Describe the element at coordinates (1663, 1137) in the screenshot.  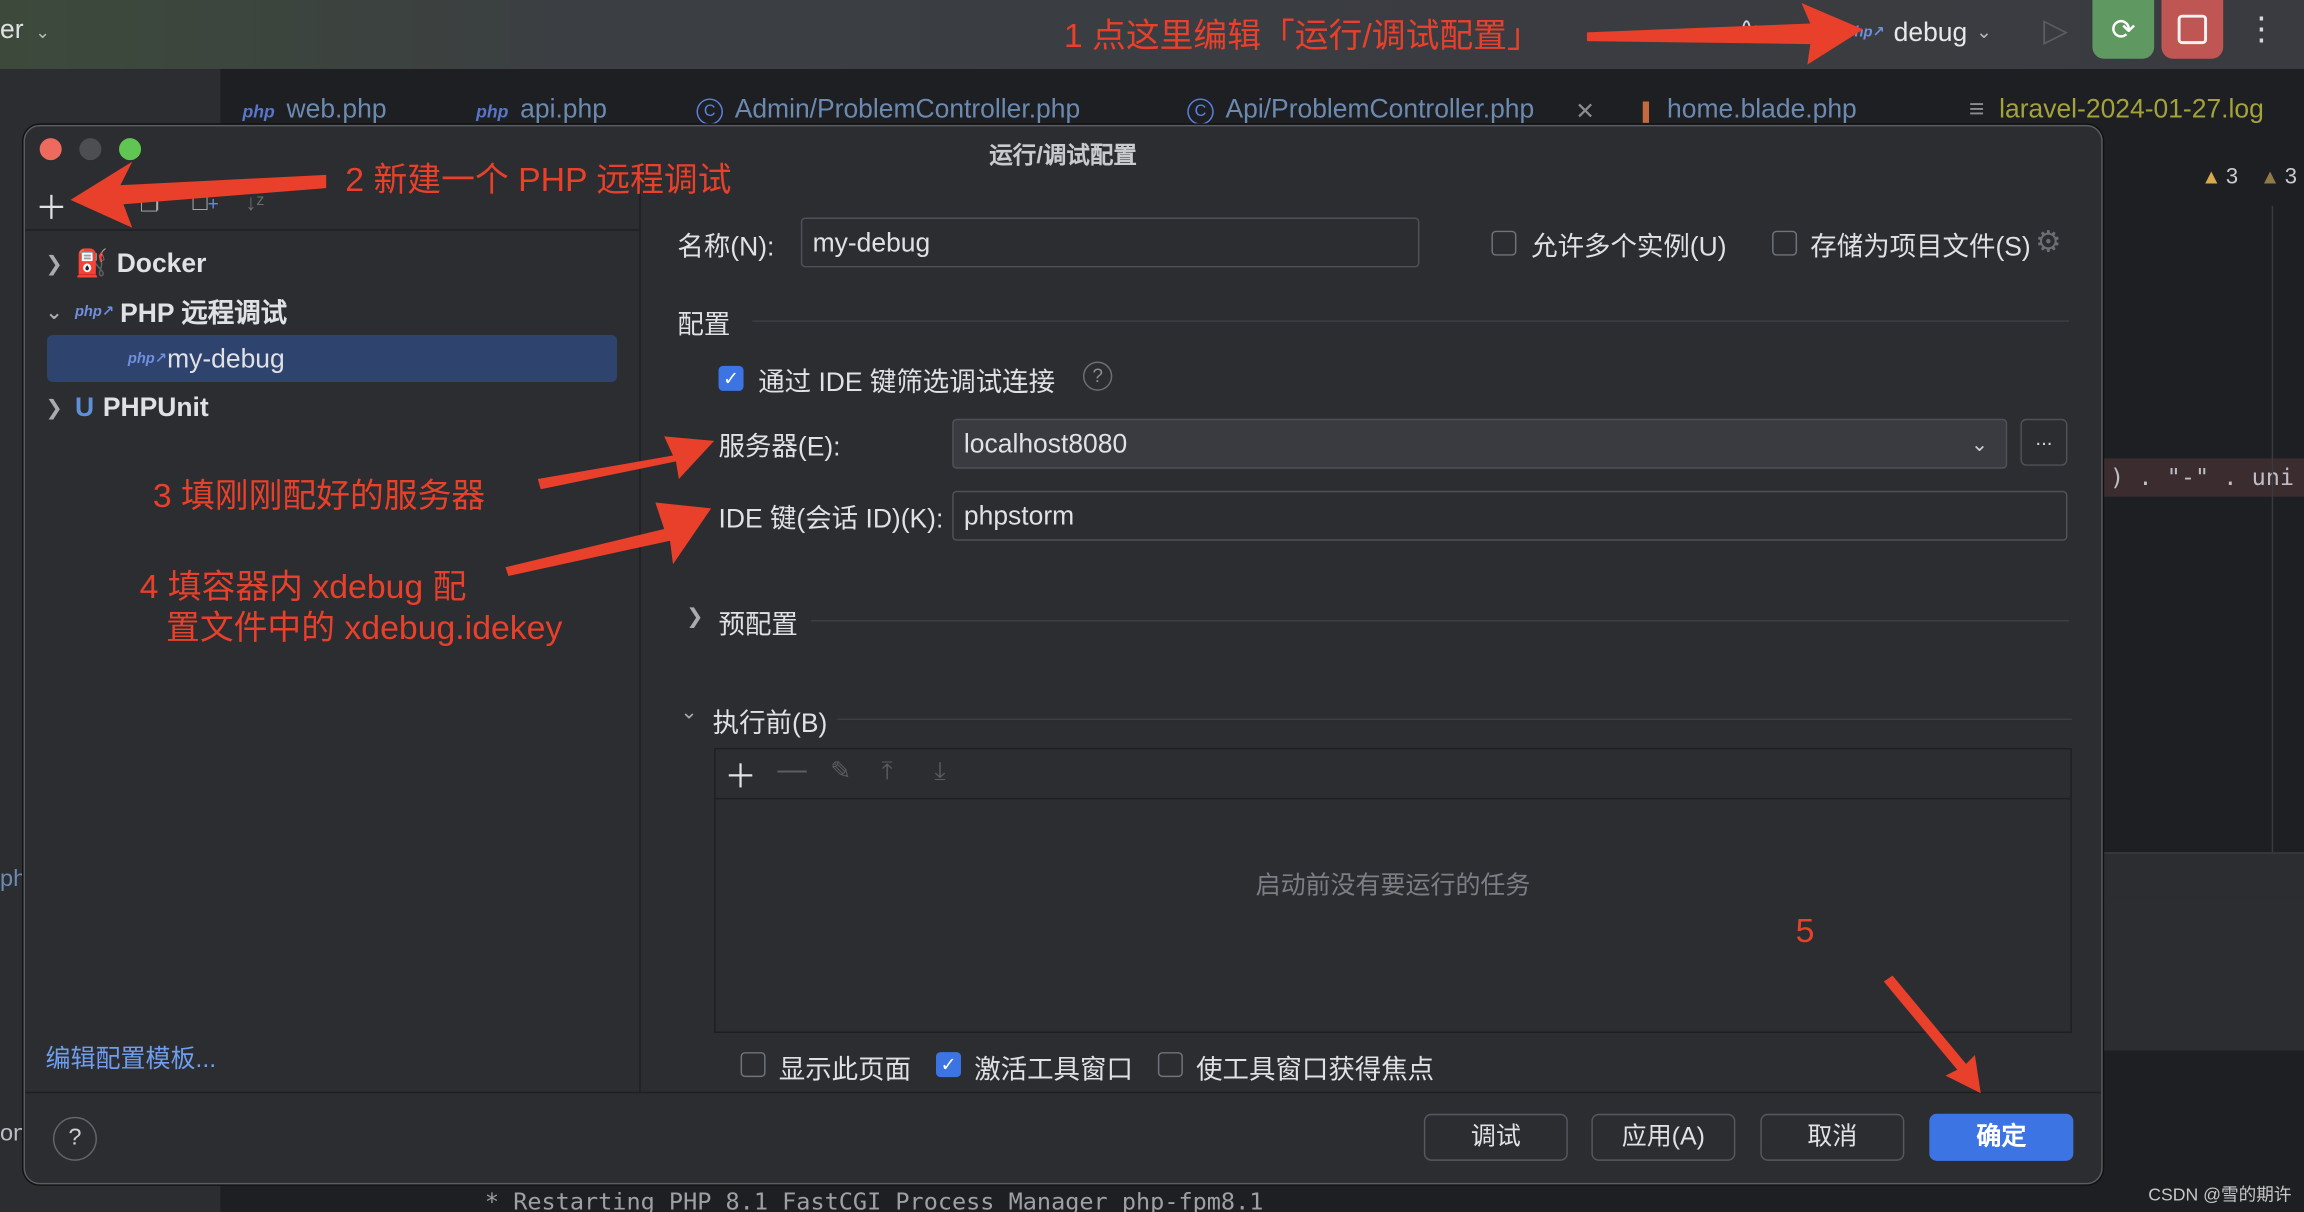
I see `apply-button: 应用(A)` at that location.